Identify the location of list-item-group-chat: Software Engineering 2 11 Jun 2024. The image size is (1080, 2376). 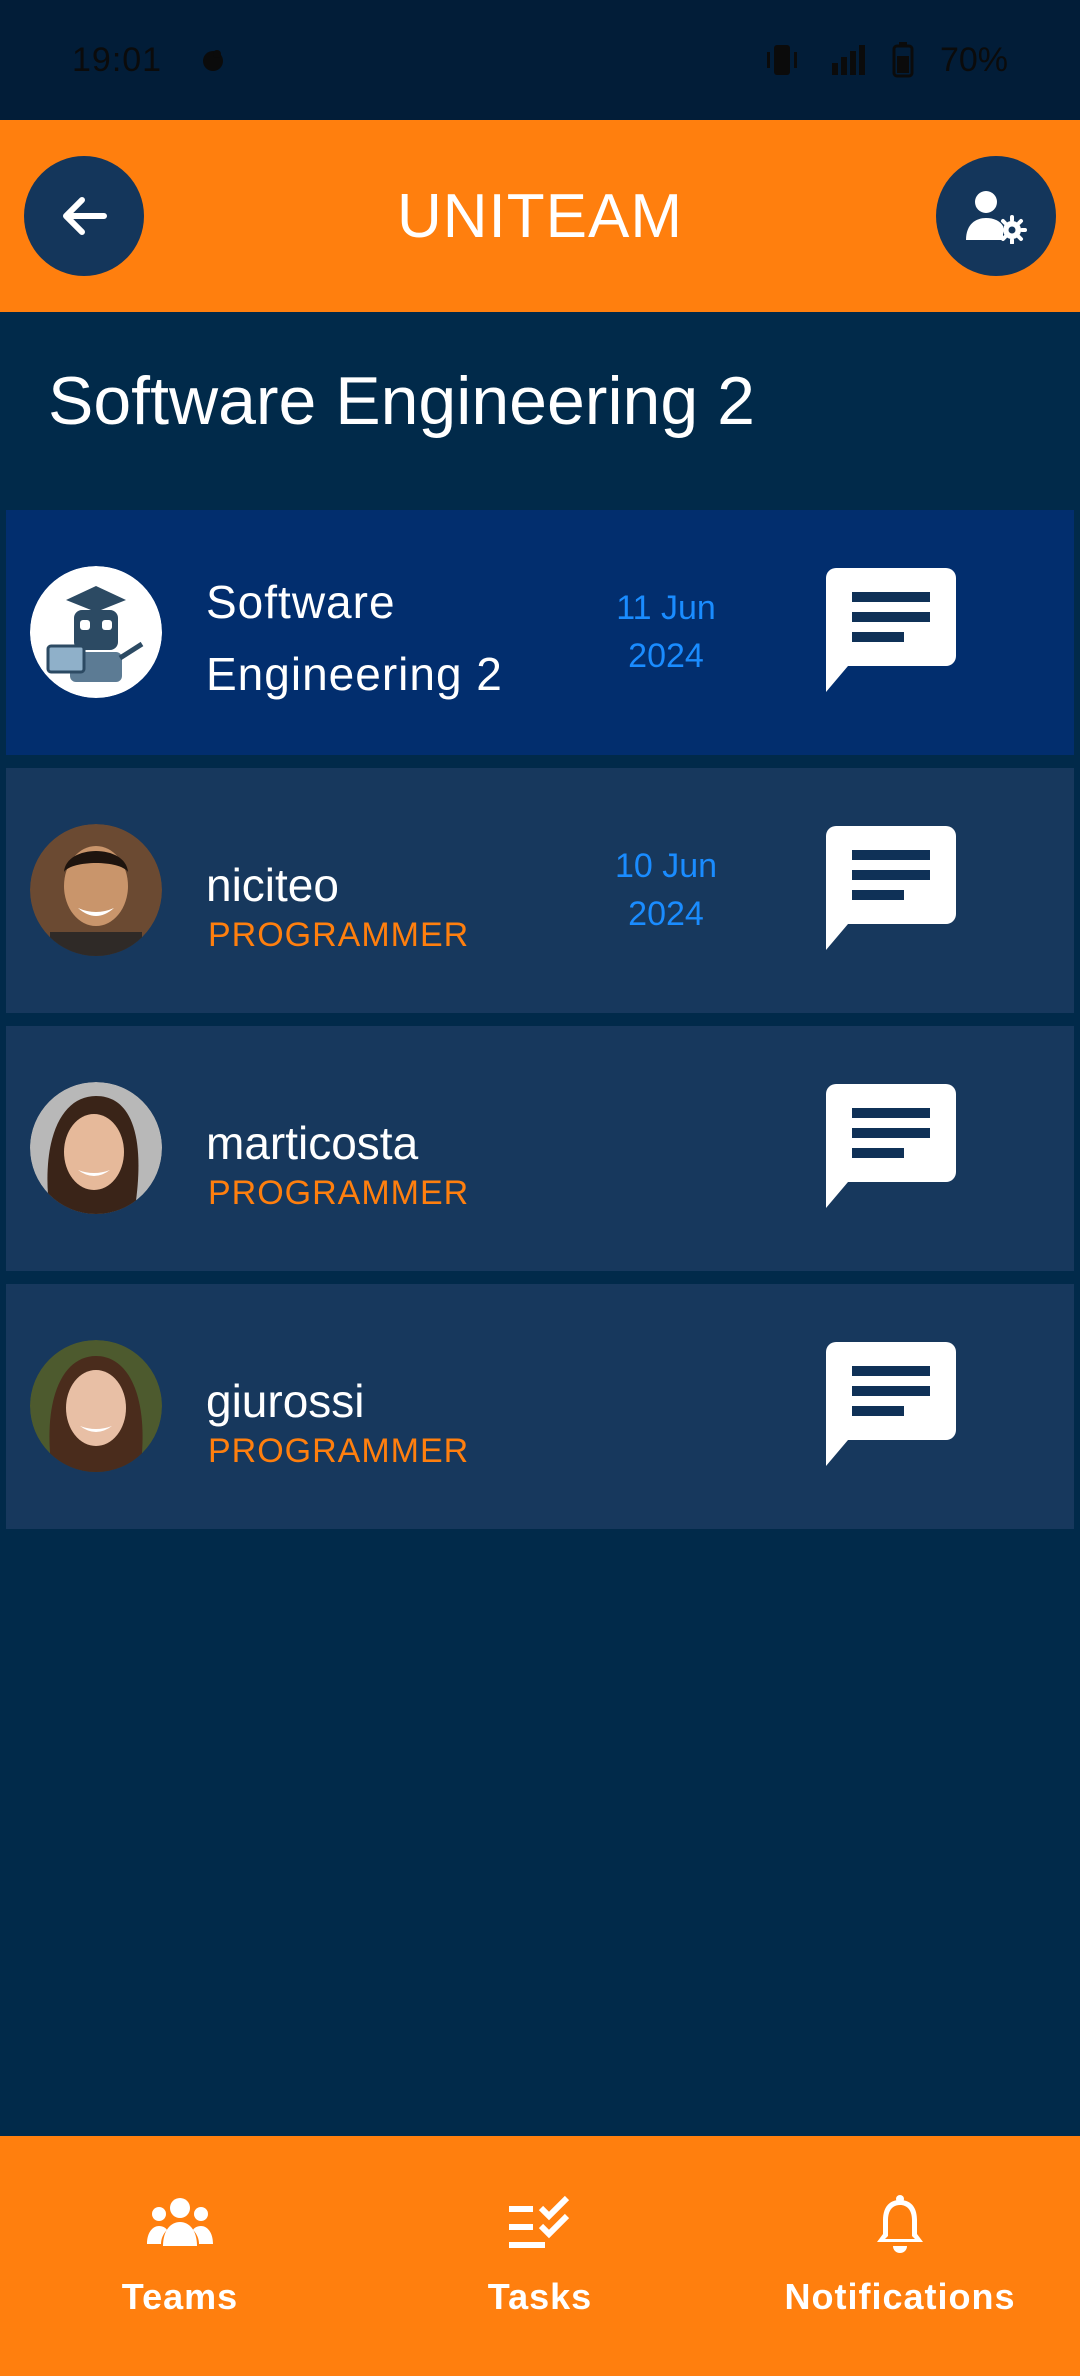
(540, 632).